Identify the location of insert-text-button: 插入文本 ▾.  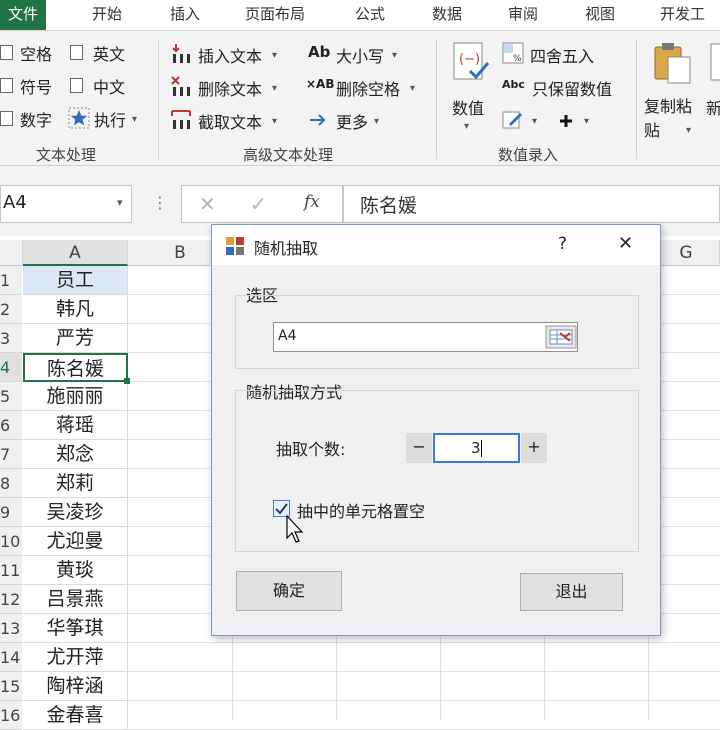
(228, 53).